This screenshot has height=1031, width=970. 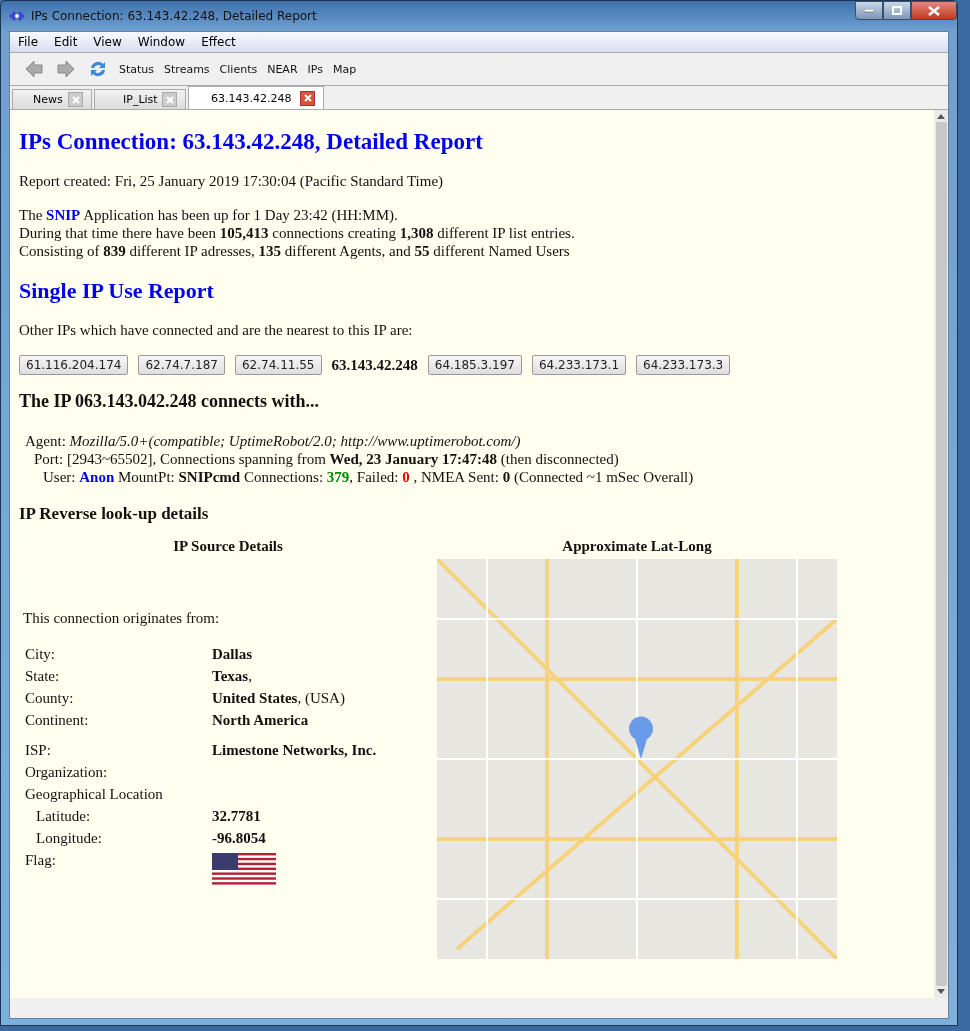 I want to click on lookup-title: IP Reverse look-up details, so click(x=114, y=514).